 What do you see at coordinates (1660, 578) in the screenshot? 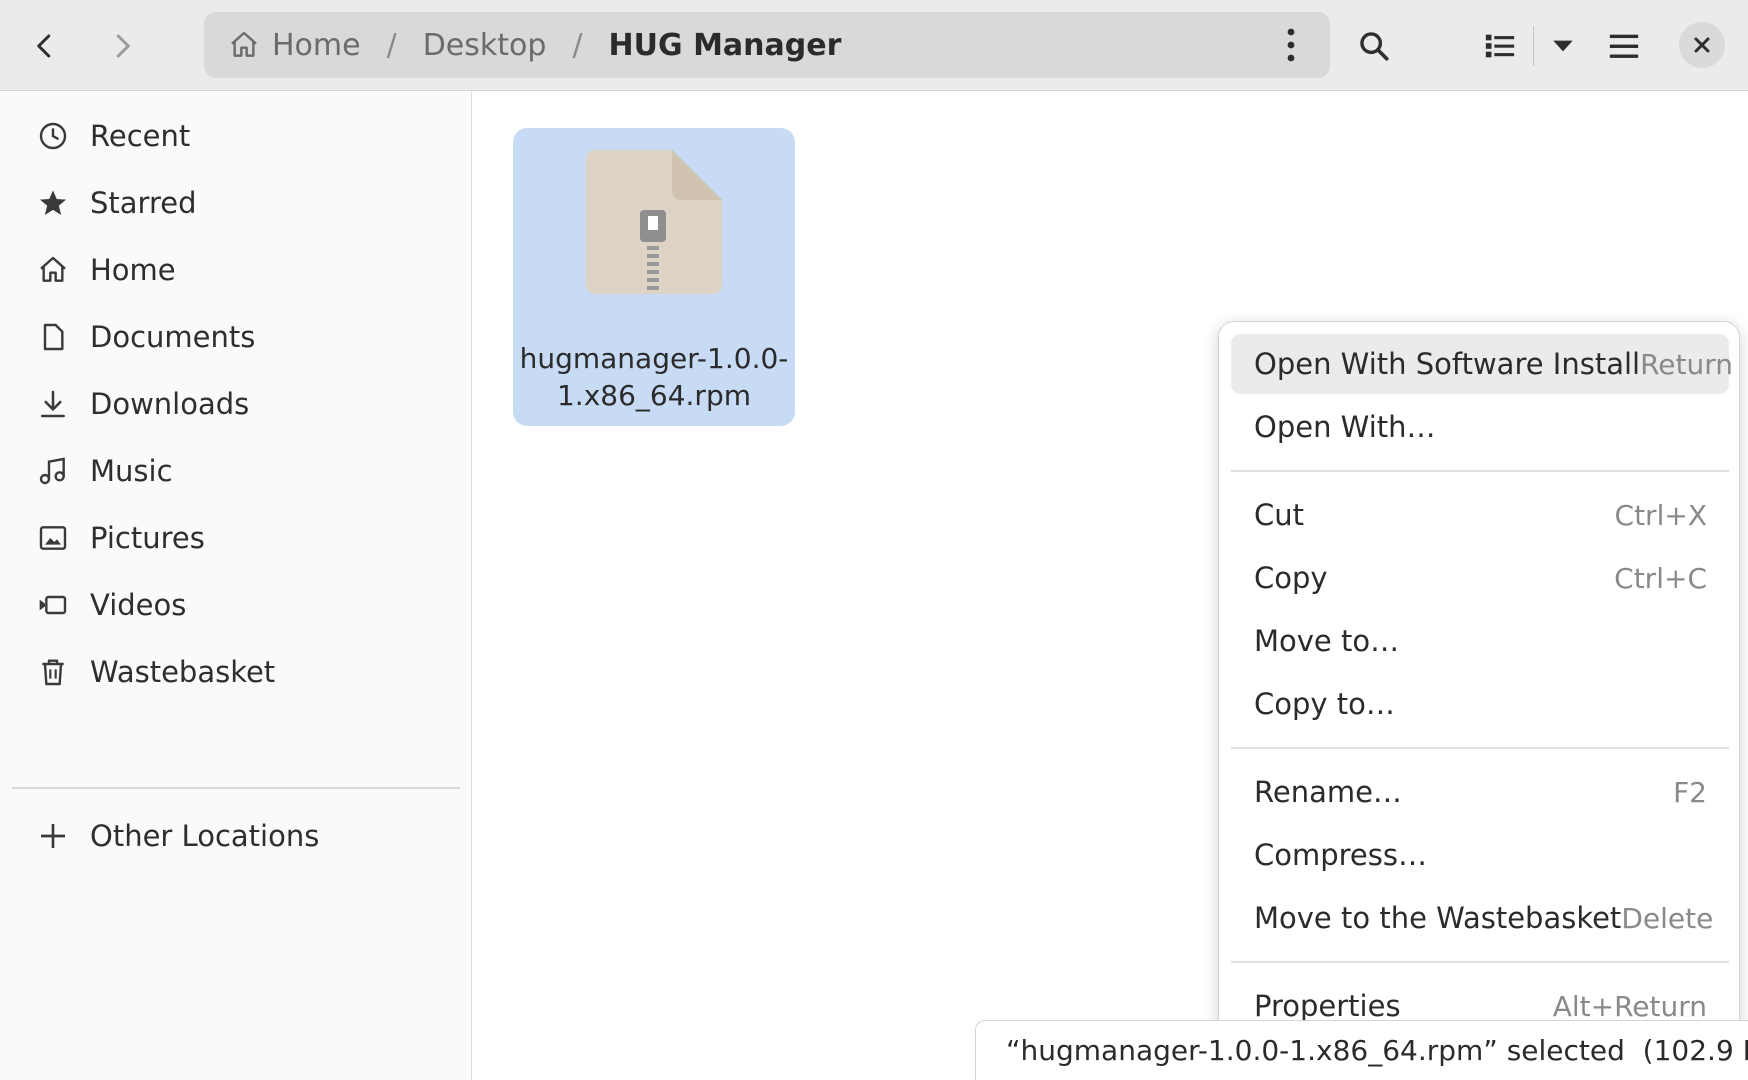
I see `menu-item-shortcut: Ctrl+C` at bounding box center [1660, 578].